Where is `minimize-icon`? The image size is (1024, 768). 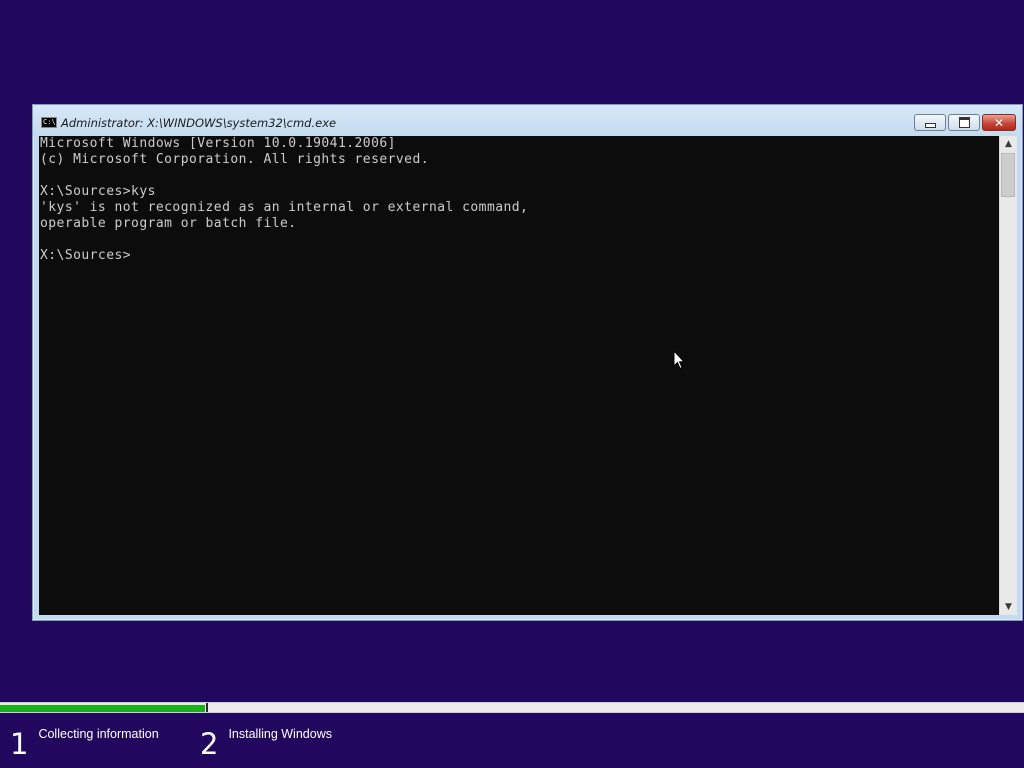 minimize-icon is located at coordinates (930, 125).